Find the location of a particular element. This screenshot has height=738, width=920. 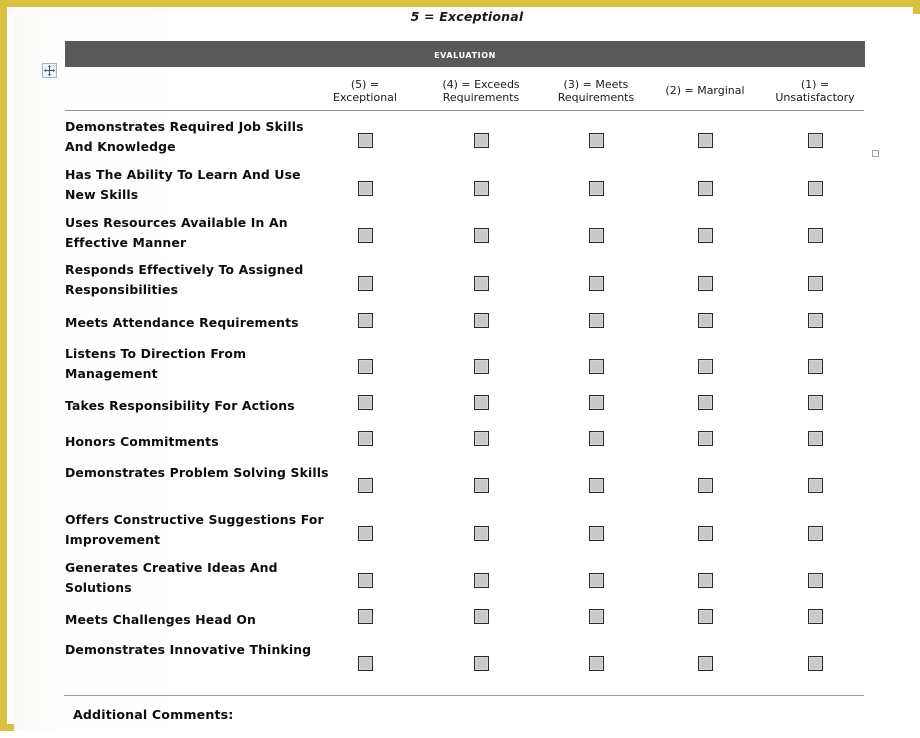

criterion-label: Demonstrates Problem Solving Skills is located at coordinates (197, 472).